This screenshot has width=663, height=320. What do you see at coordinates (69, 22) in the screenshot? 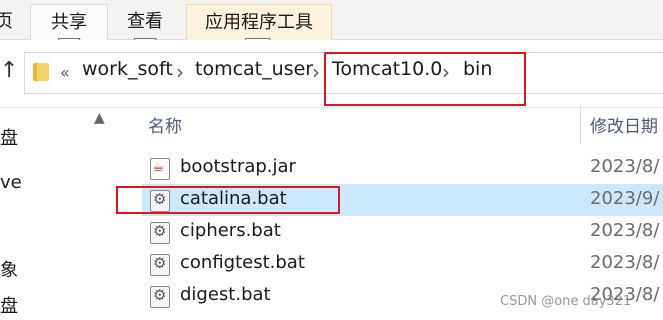
I see `tab-share: 共享` at bounding box center [69, 22].